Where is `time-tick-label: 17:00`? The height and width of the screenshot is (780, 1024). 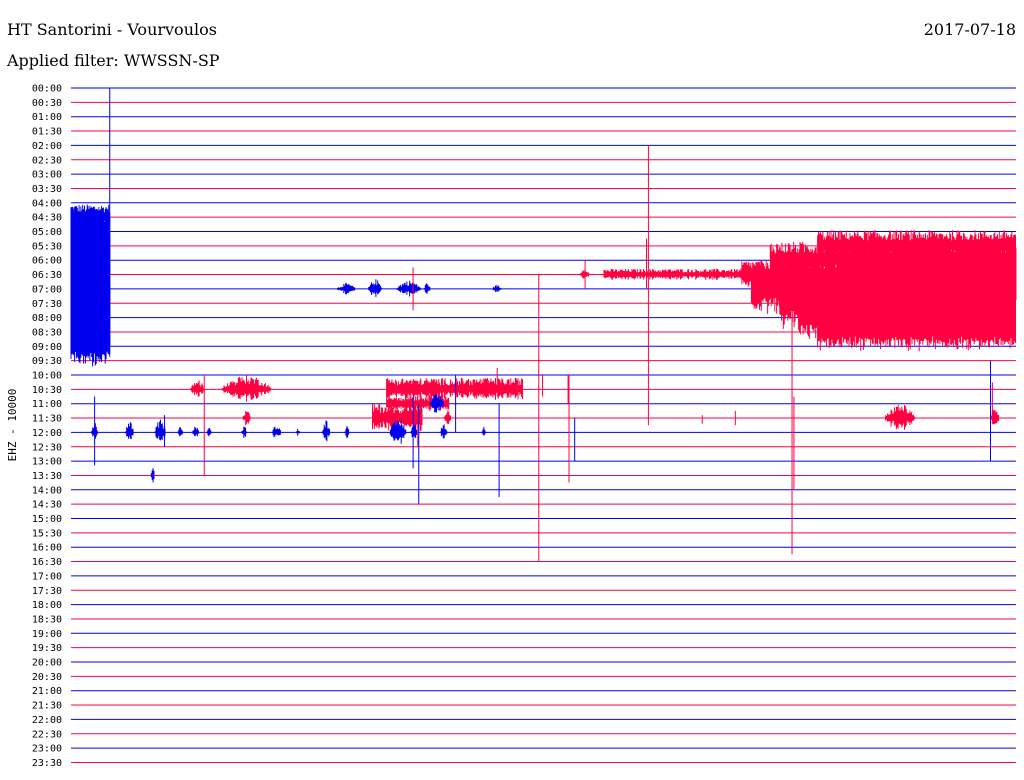 time-tick-label: 17:00 is located at coordinates (47, 576).